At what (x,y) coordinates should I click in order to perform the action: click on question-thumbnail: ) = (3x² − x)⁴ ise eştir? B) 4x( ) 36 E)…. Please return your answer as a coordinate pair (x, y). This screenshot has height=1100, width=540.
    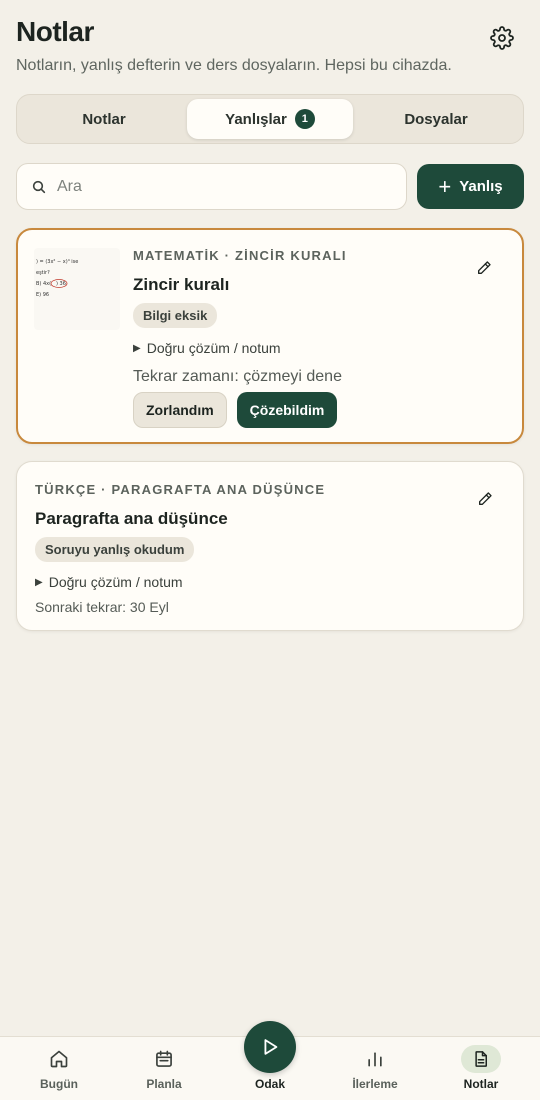
    Looking at the image, I should click on (77, 289).